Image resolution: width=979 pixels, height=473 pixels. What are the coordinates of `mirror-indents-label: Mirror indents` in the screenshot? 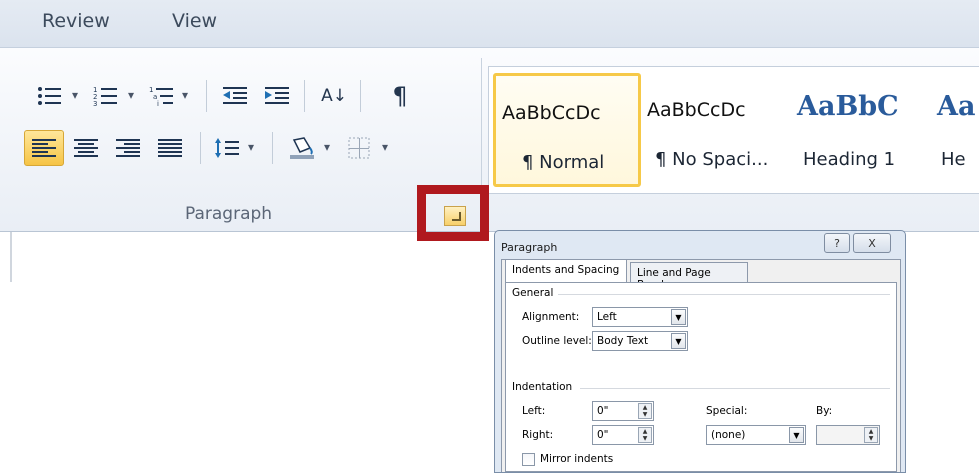 It's located at (577, 459).